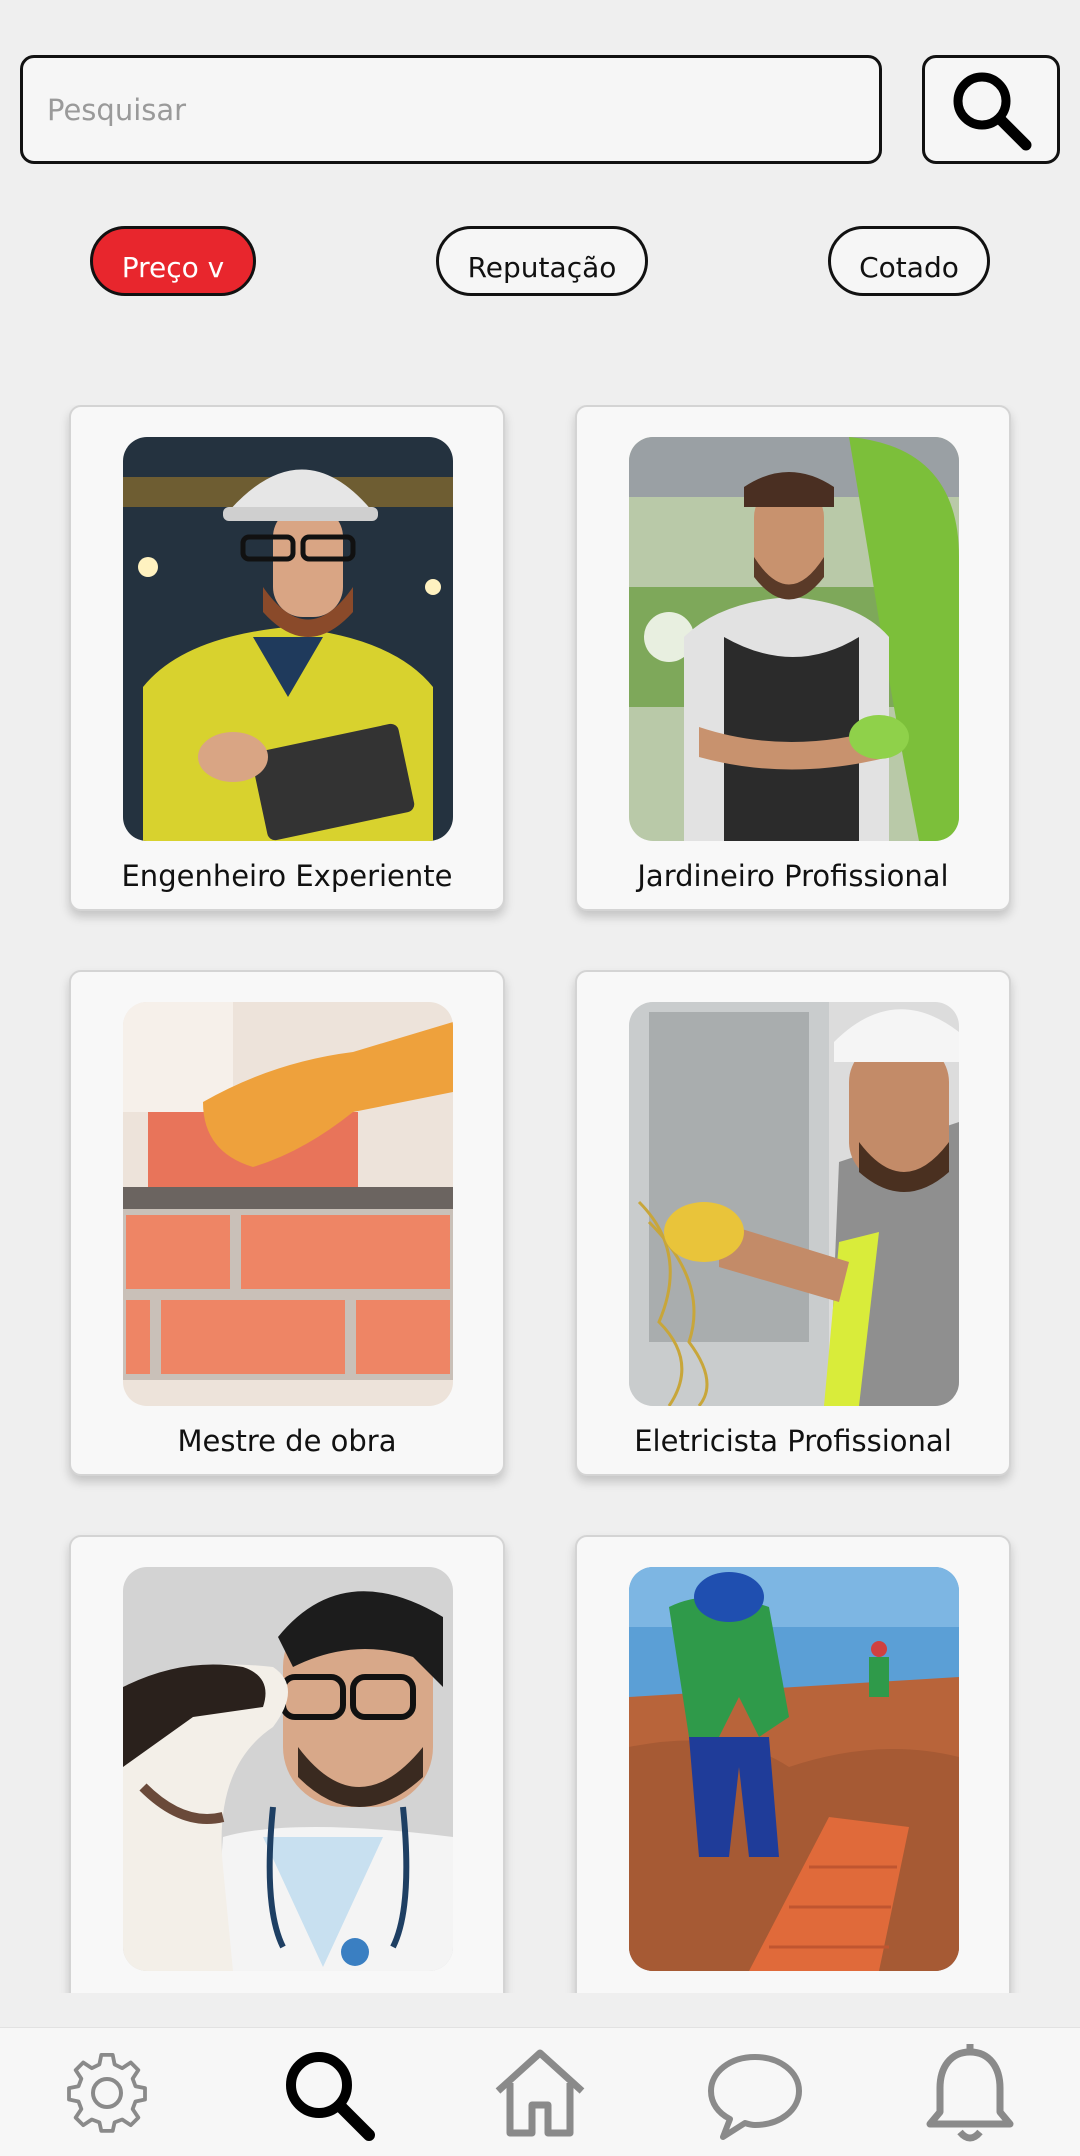  I want to click on construction-worker-photo, so click(794, 1769).